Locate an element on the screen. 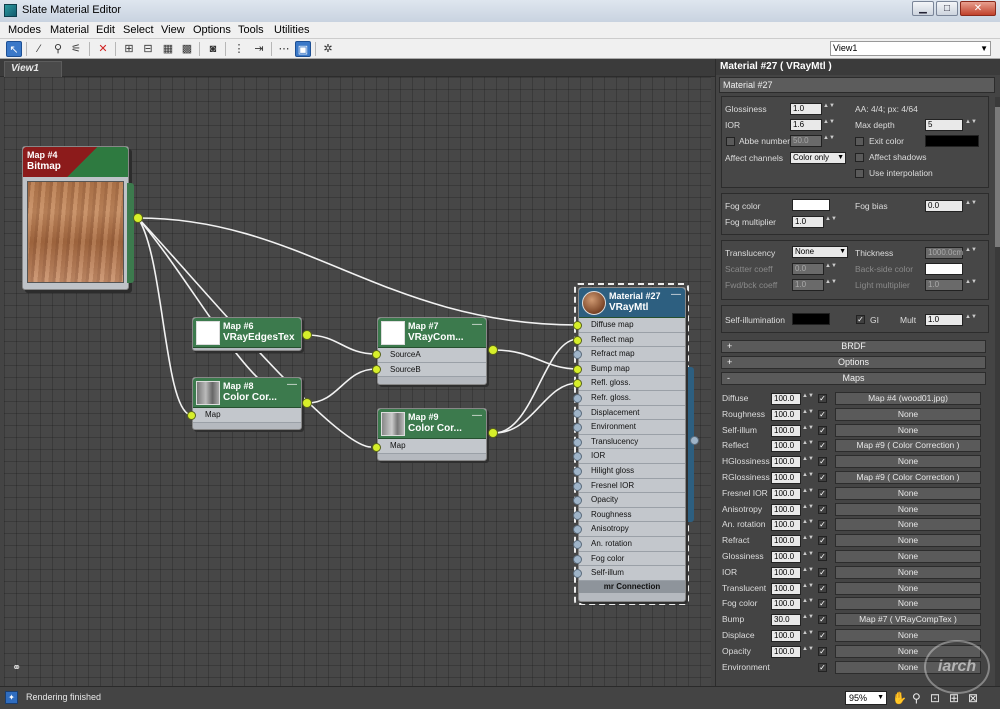  scatter-coeff-spinner: 0.0 is located at coordinates (808, 269).